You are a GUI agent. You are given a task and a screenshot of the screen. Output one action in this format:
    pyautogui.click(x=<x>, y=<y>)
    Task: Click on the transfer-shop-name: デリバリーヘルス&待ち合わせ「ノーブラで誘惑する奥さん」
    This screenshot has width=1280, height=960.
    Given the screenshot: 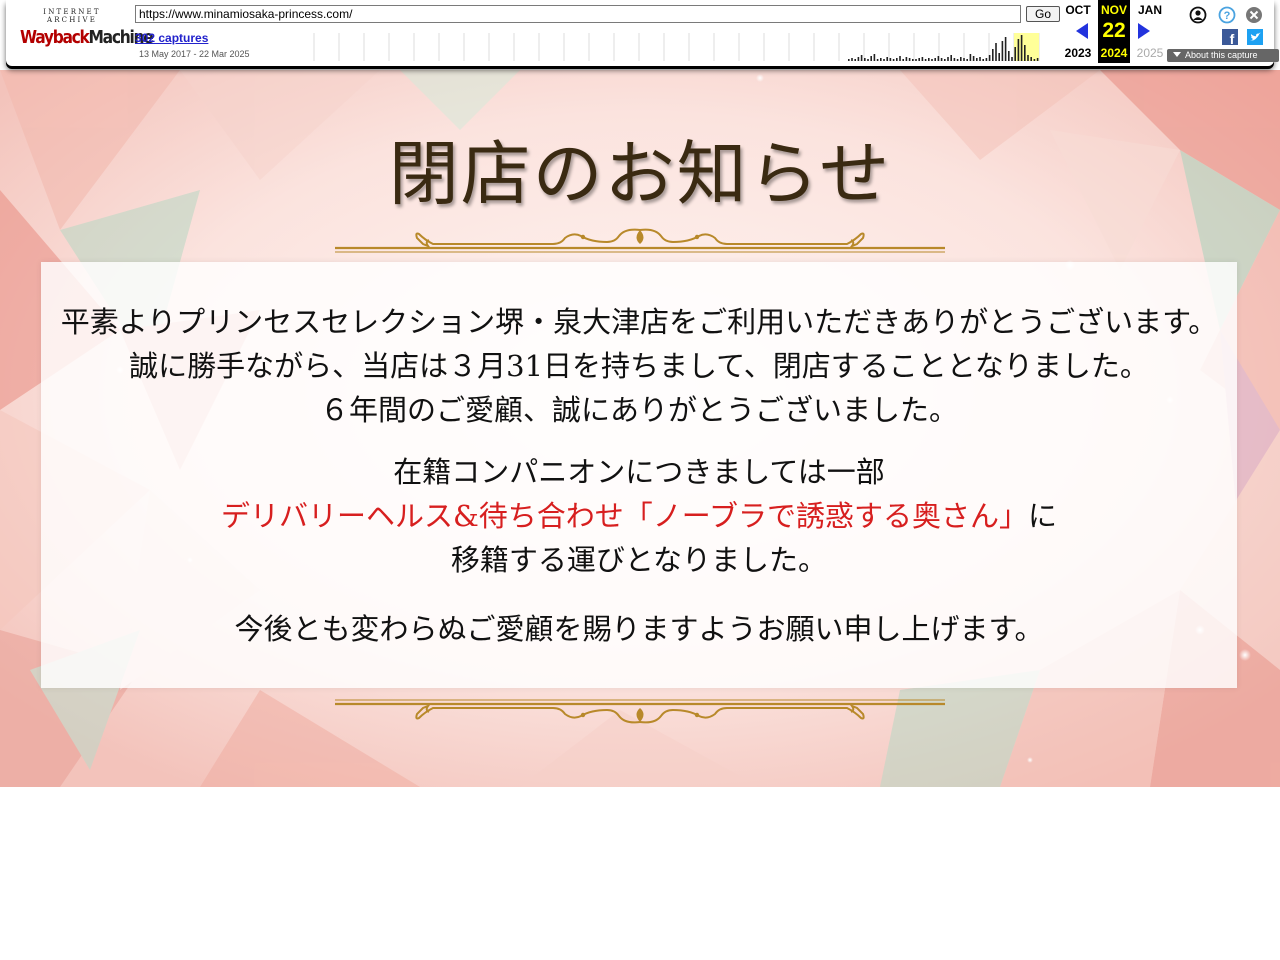 What is the action you would take?
    pyautogui.click(x=624, y=516)
    